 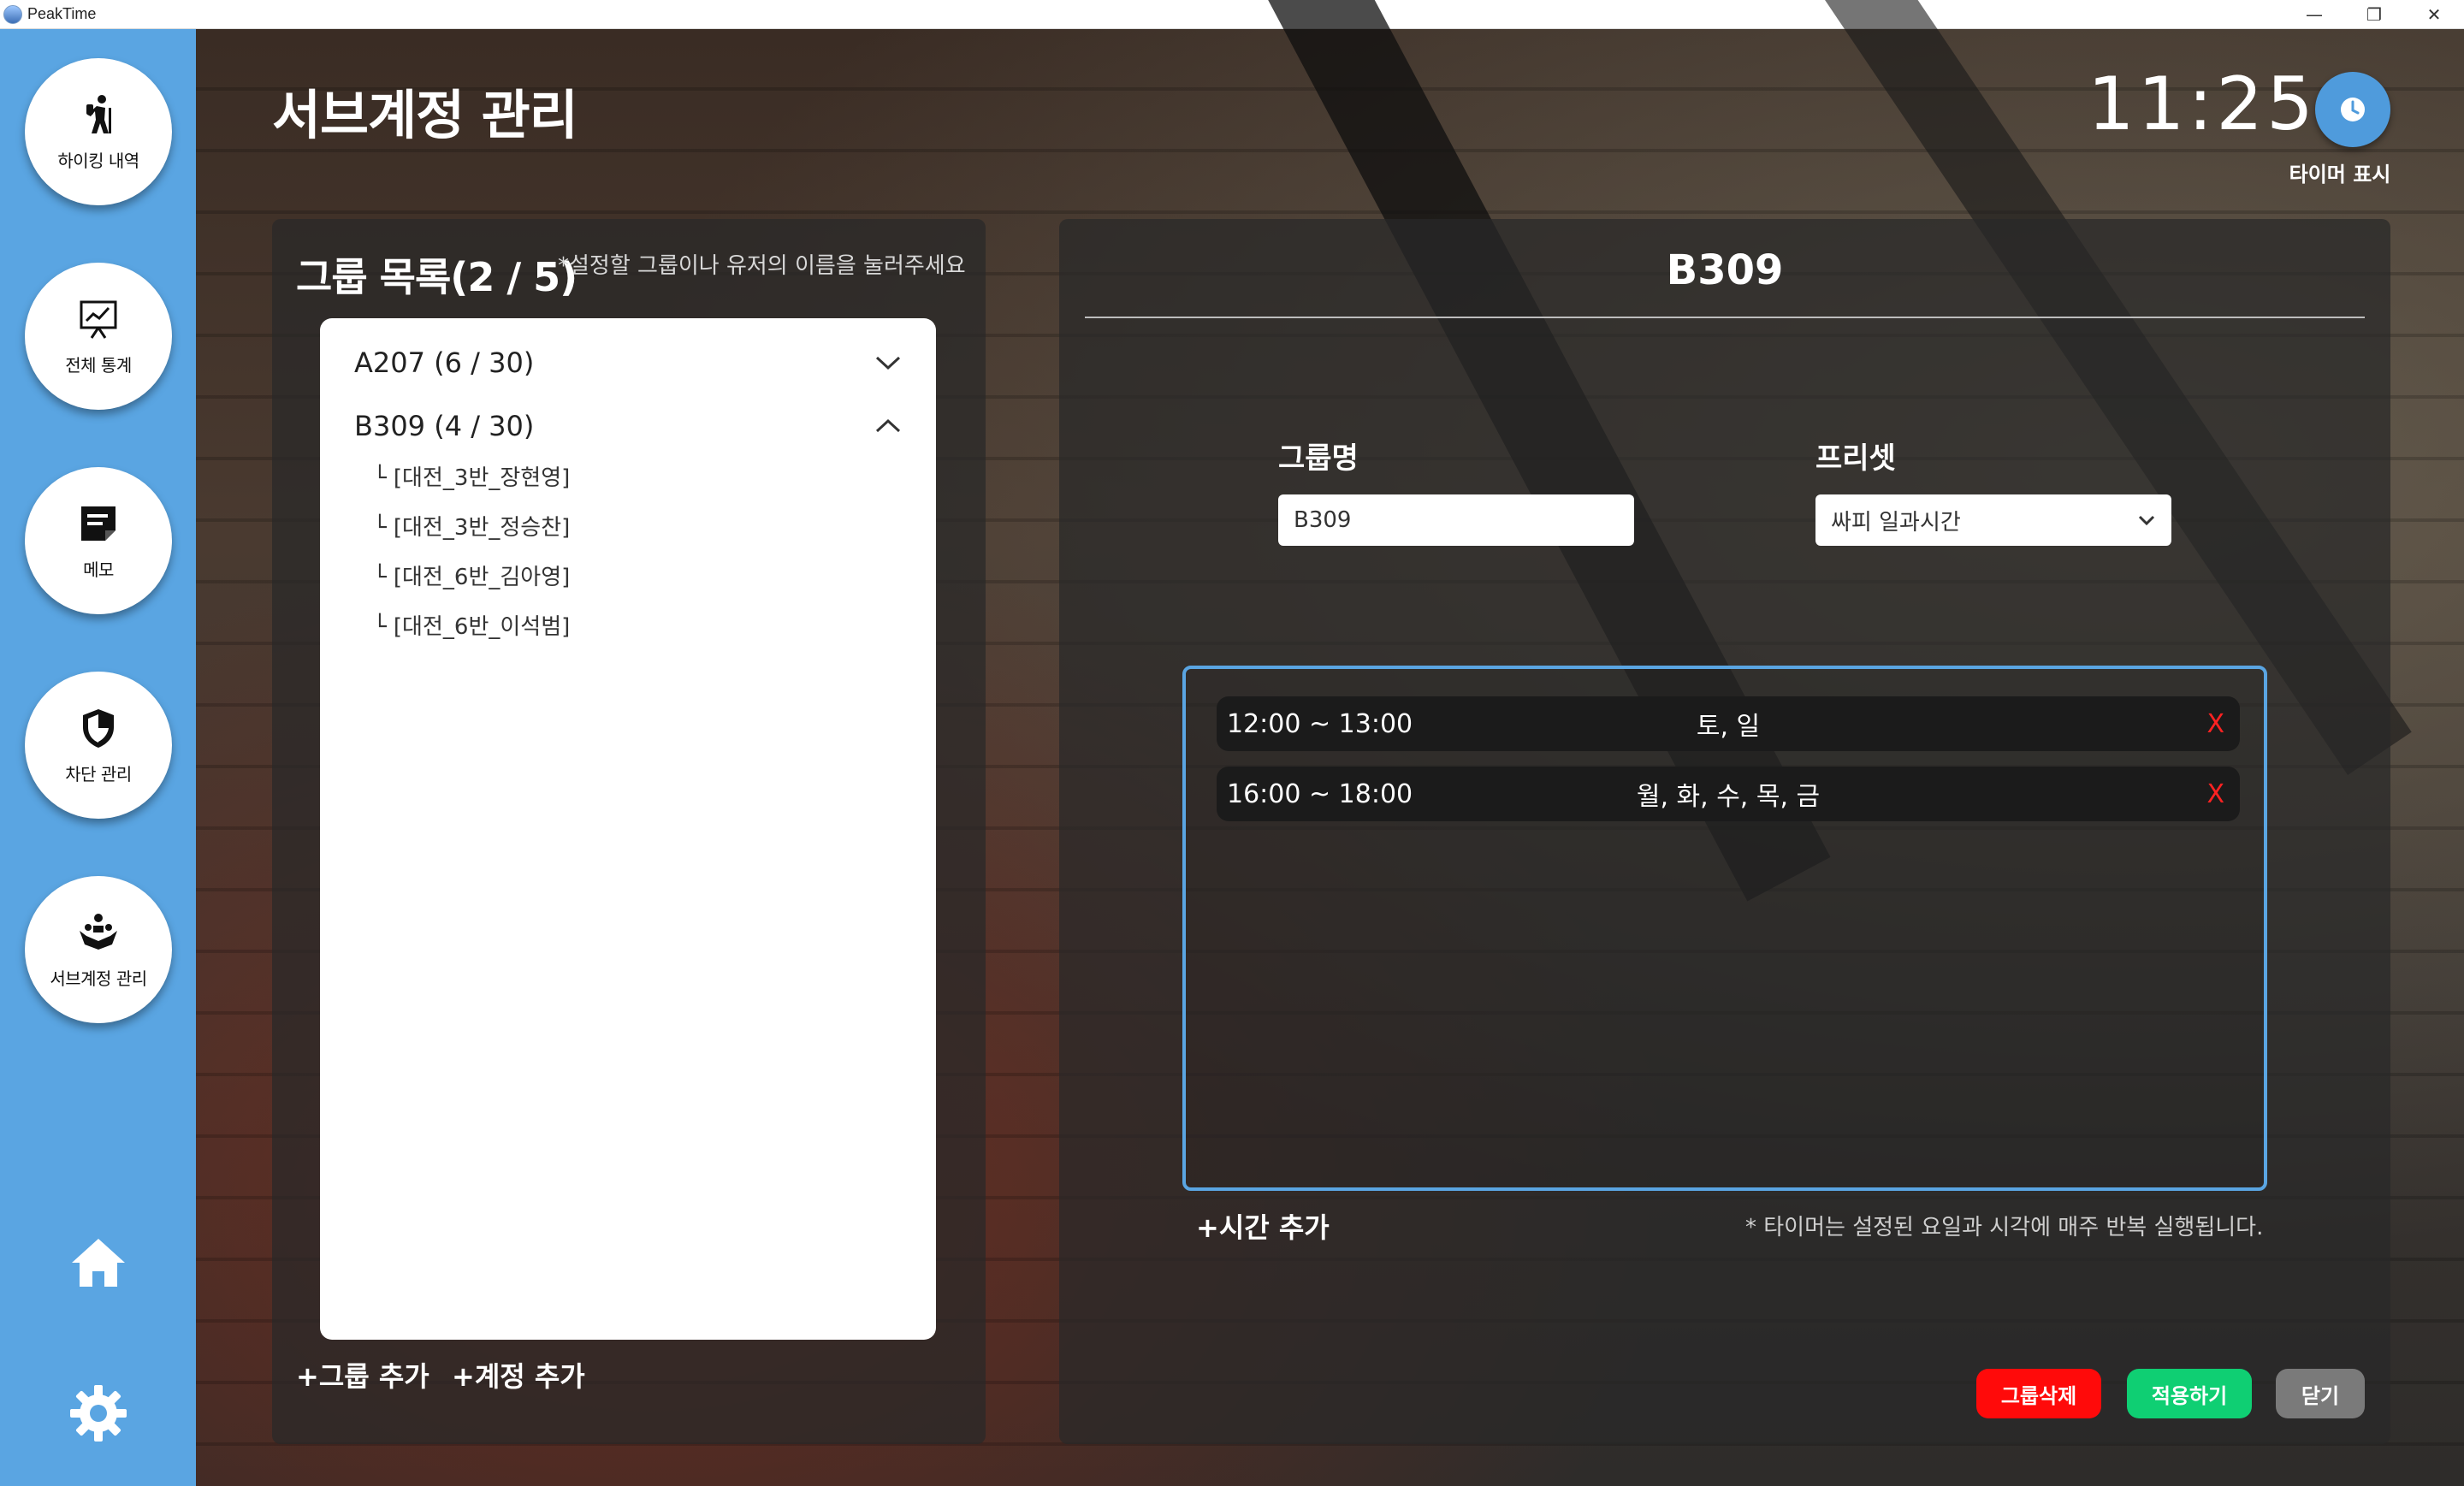 What do you see at coordinates (1263, 1226) in the screenshot?
I see `add-time-button: +시간 추가` at bounding box center [1263, 1226].